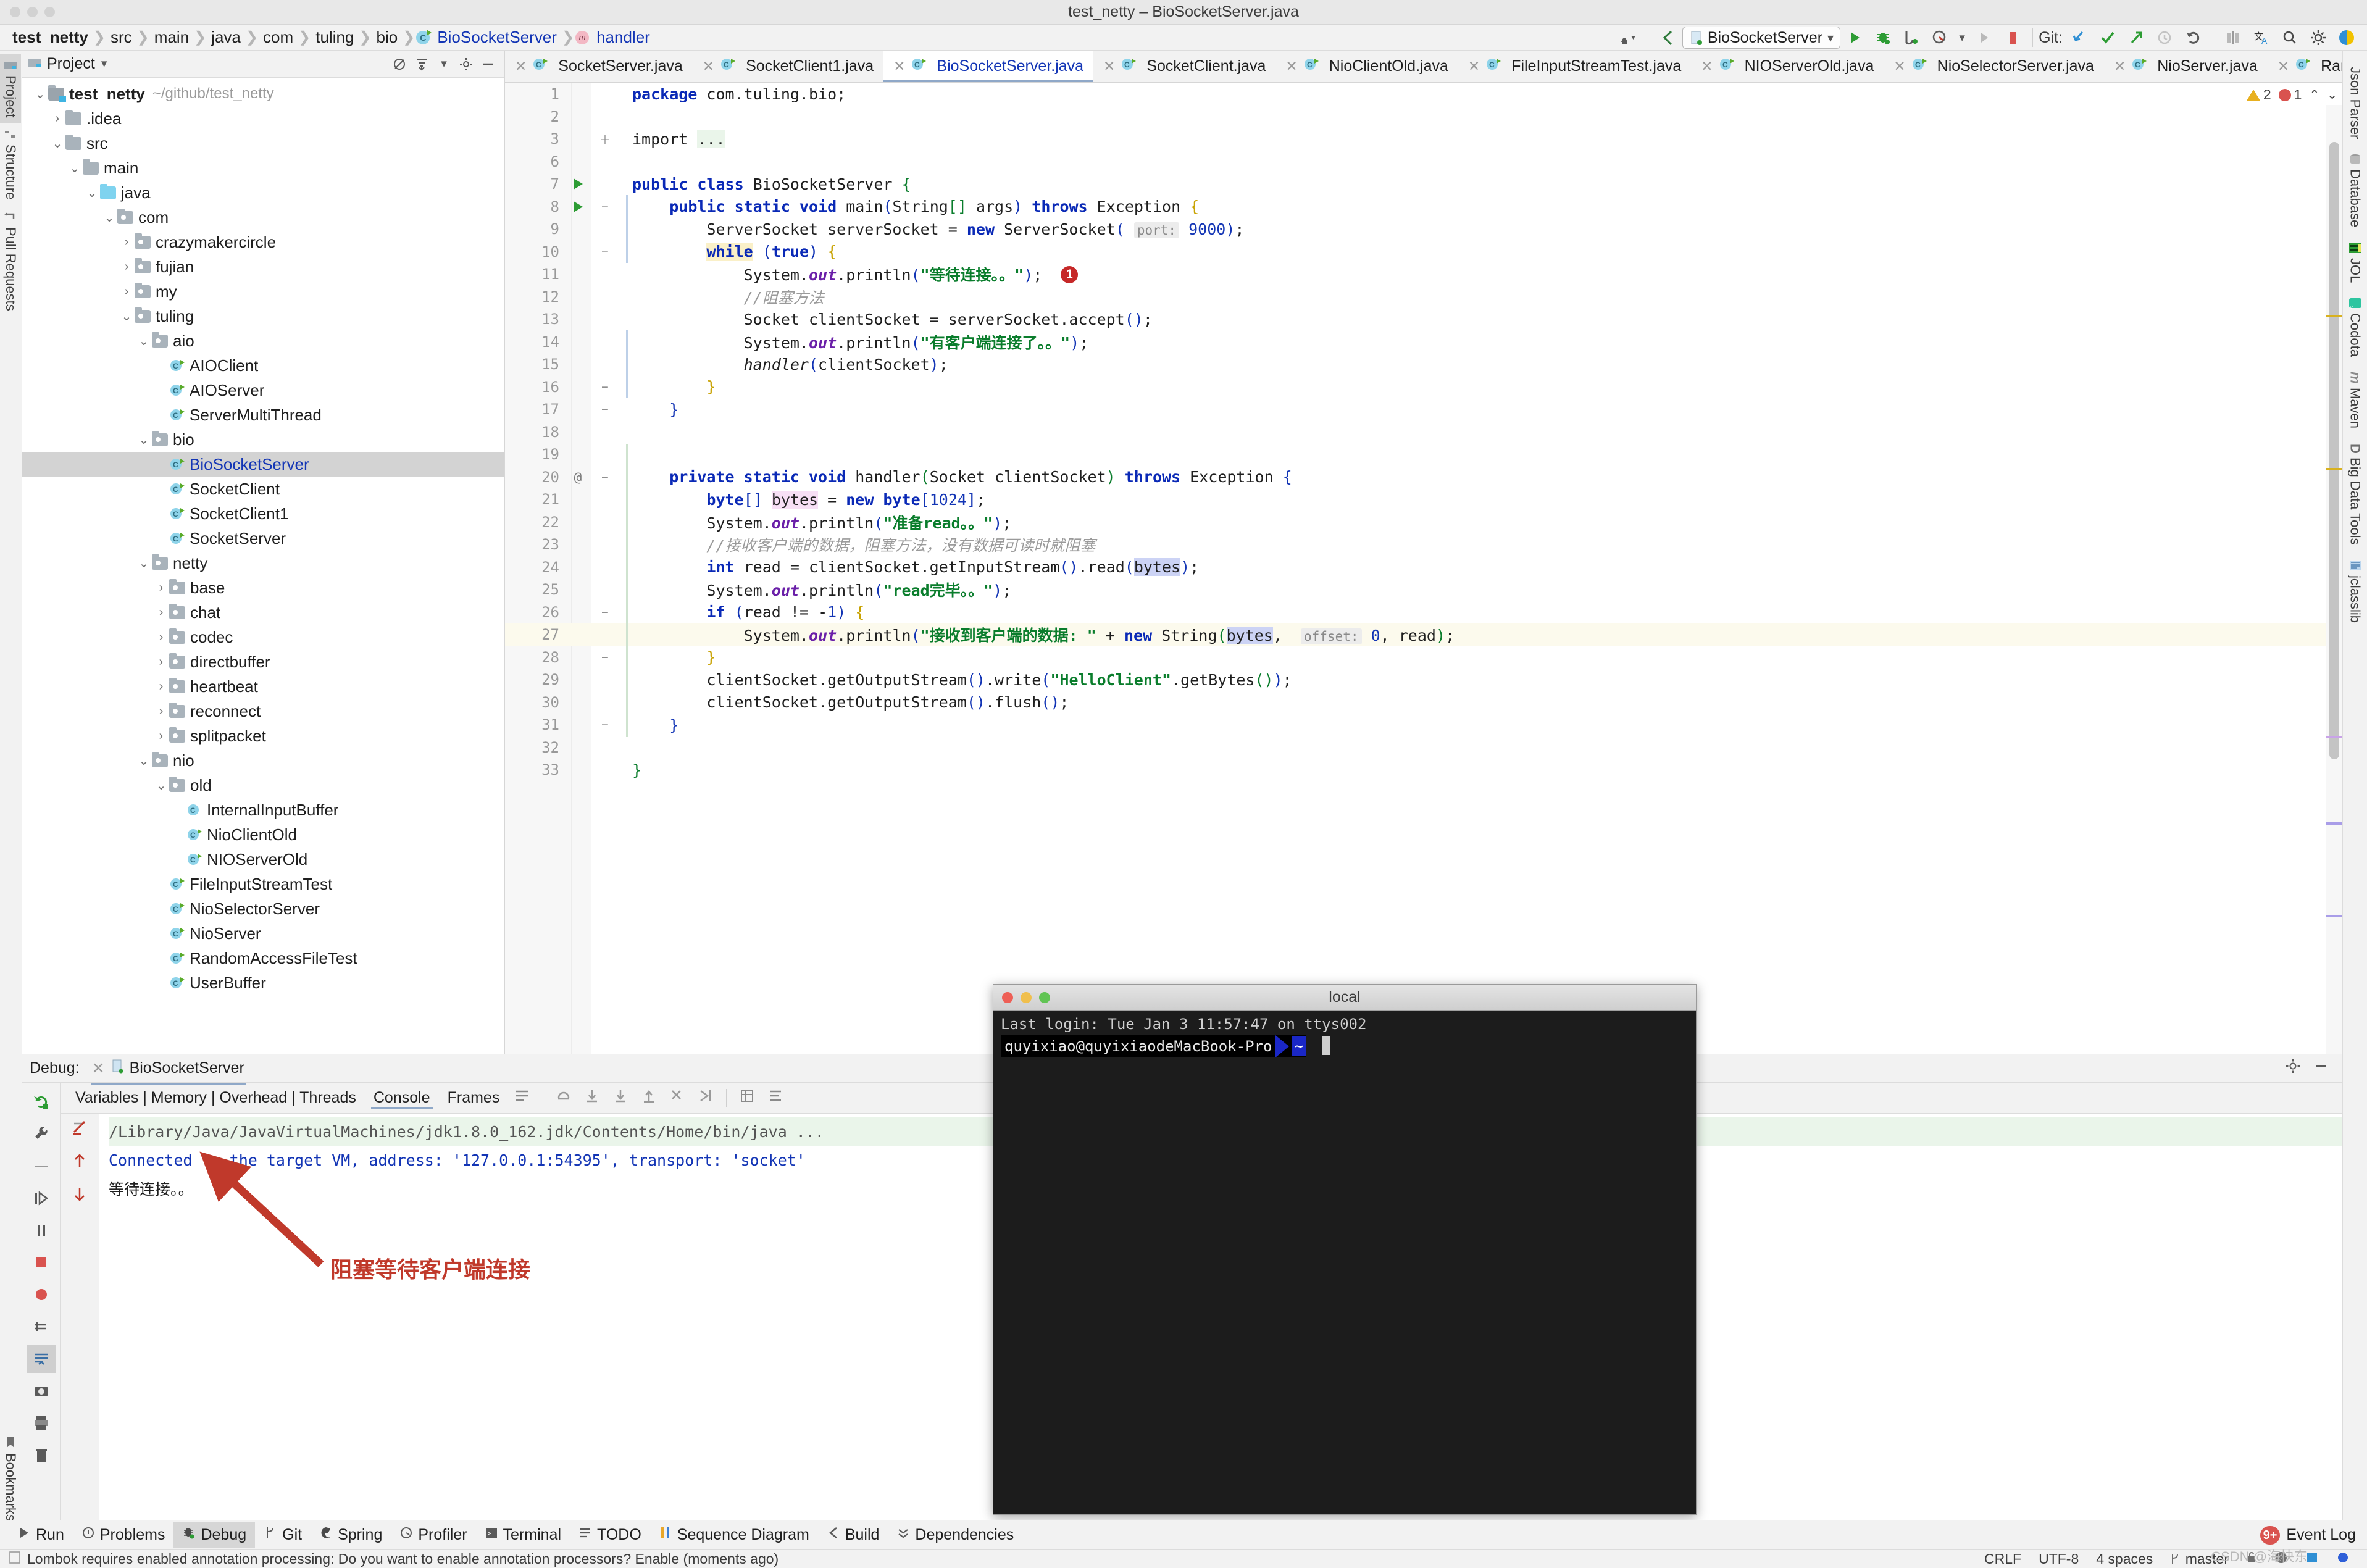 The height and width of the screenshot is (1568, 2367). Describe the element at coordinates (2292, 94) in the screenshot. I see `inspection-summary: 2 1 ⌃ ⌄` at that location.